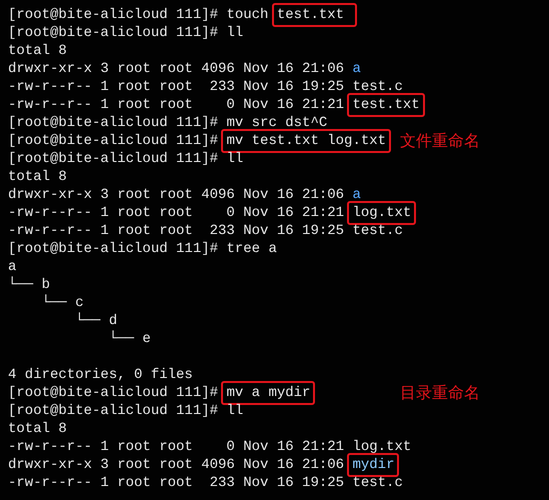 The width and height of the screenshot is (549, 500). Describe the element at coordinates (248, 15) in the screenshot. I see `terminal-text: touch` at that location.